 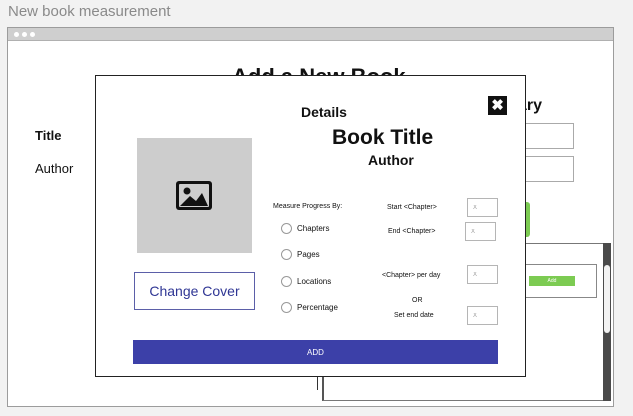 I want to click on per-day-input, so click(x=482, y=274).